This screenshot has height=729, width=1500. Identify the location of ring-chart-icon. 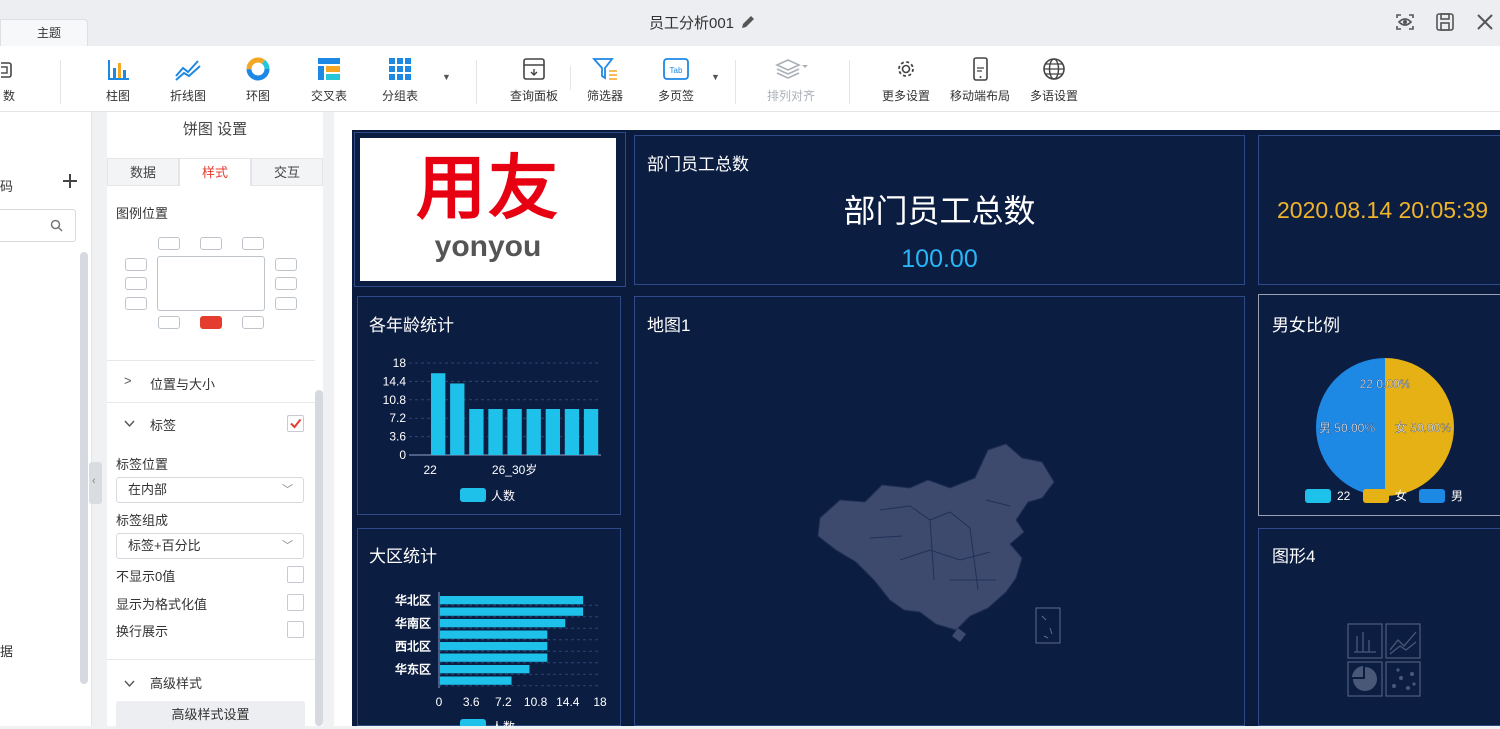
(258, 69).